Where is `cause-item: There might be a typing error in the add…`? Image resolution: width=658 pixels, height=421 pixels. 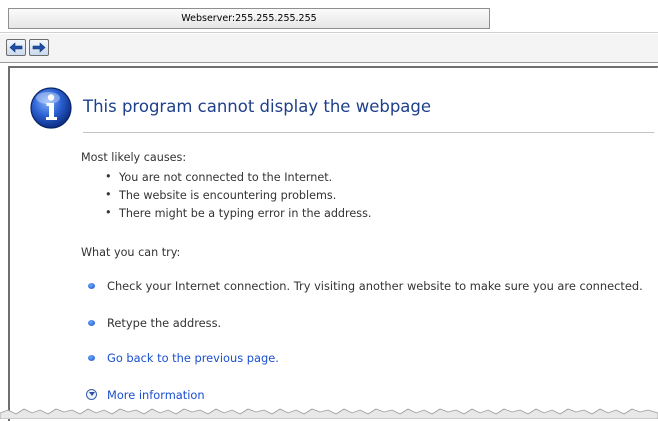
cause-item: There might be a typing error in the add… is located at coordinates (245, 213).